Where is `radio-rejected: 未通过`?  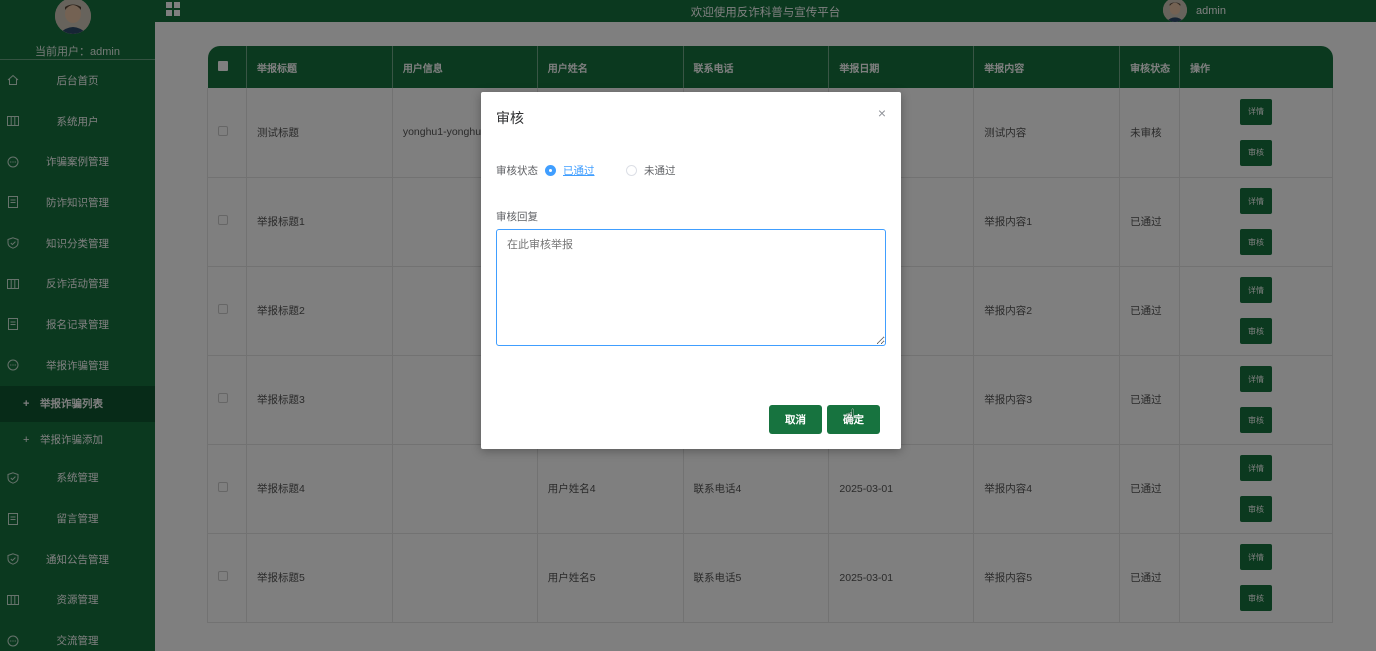 radio-rejected: 未通过 is located at coordinates (651, 170).